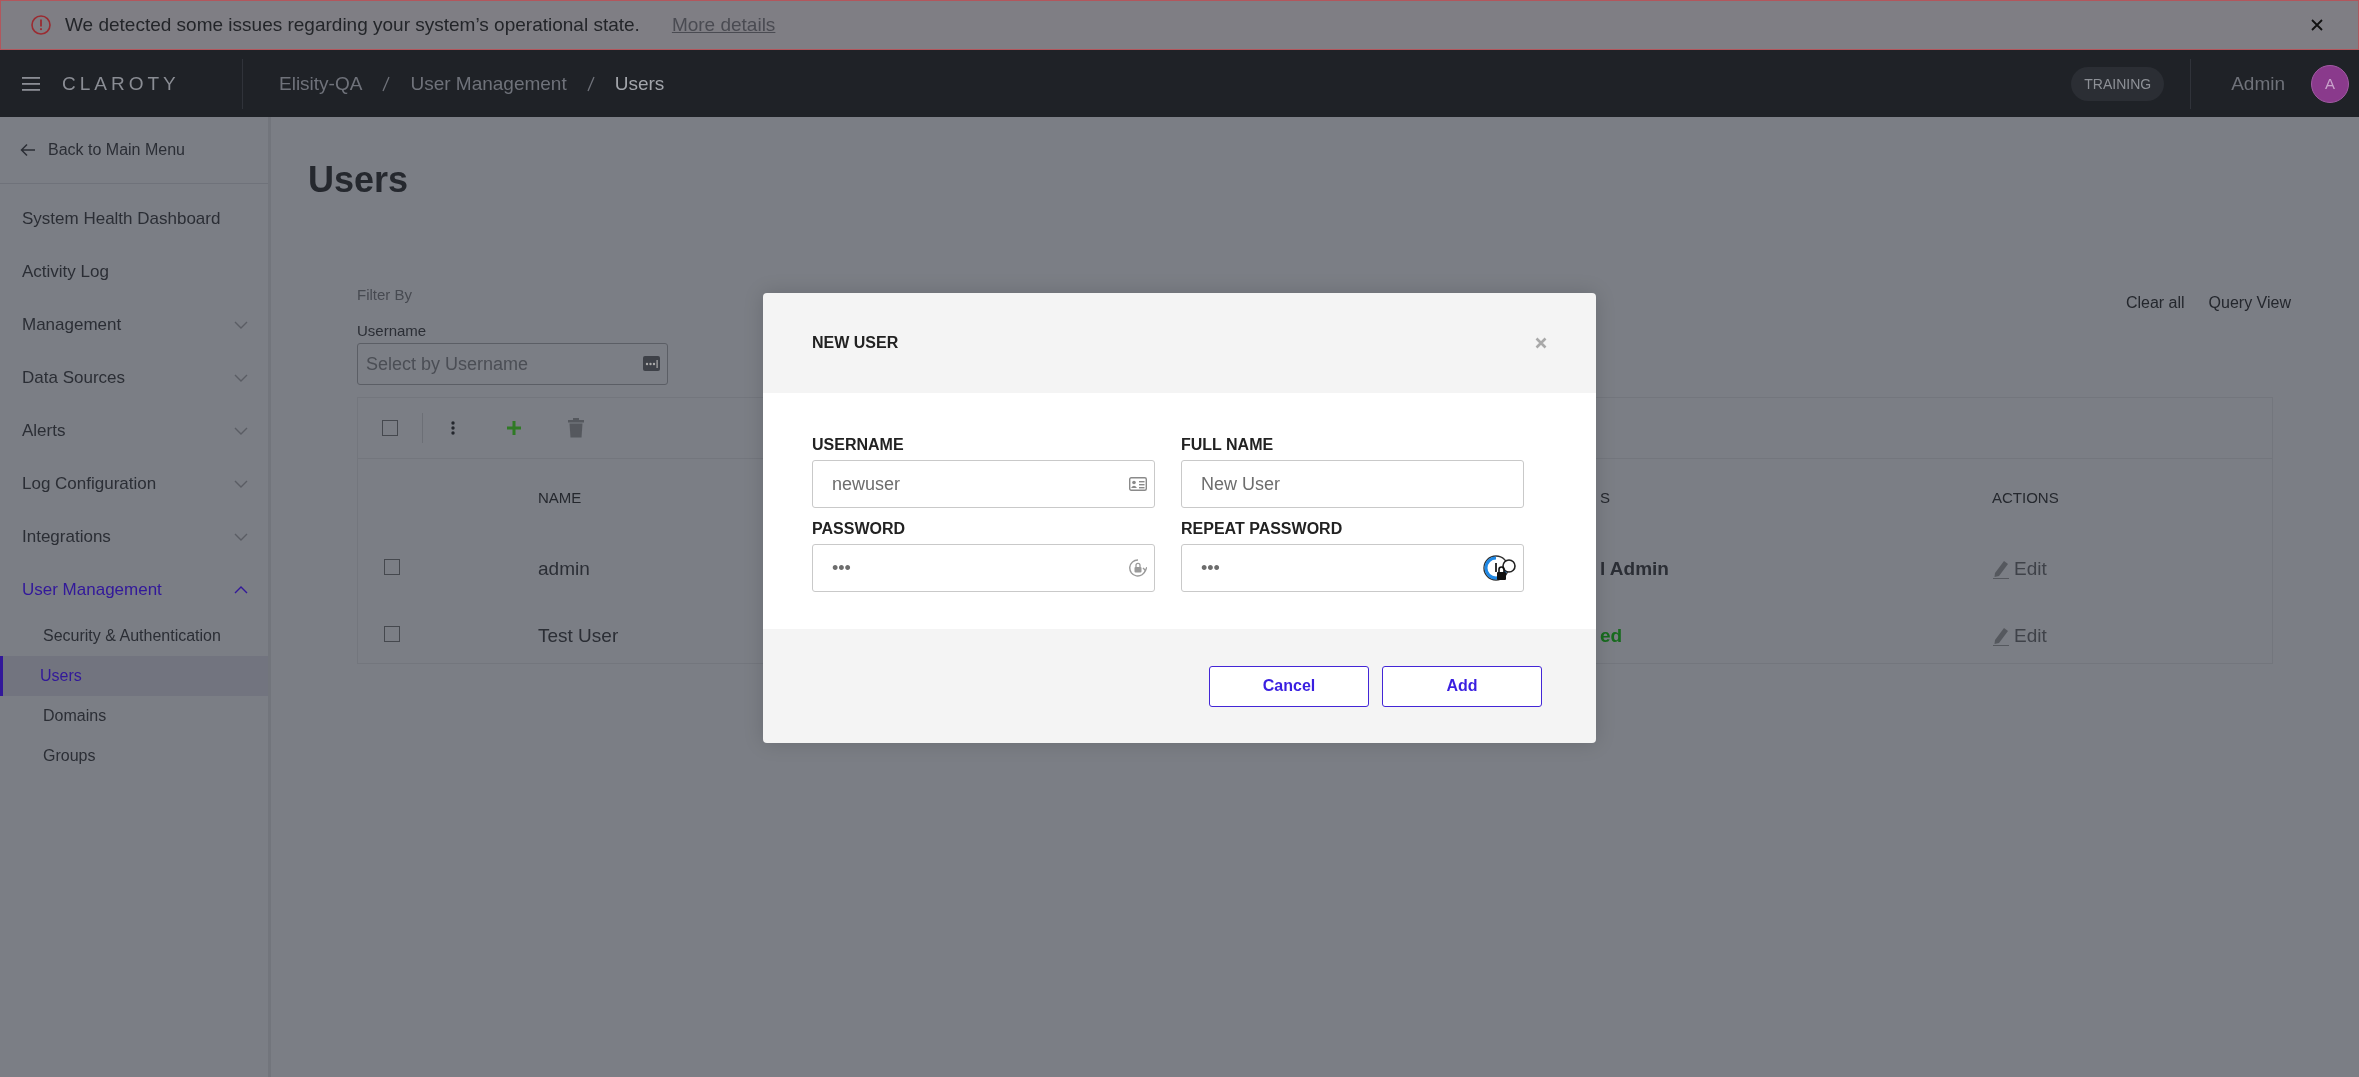 The width and height of the screenshot is (2359, 1077). I want to click on field-label: Username, so click(392, 330).